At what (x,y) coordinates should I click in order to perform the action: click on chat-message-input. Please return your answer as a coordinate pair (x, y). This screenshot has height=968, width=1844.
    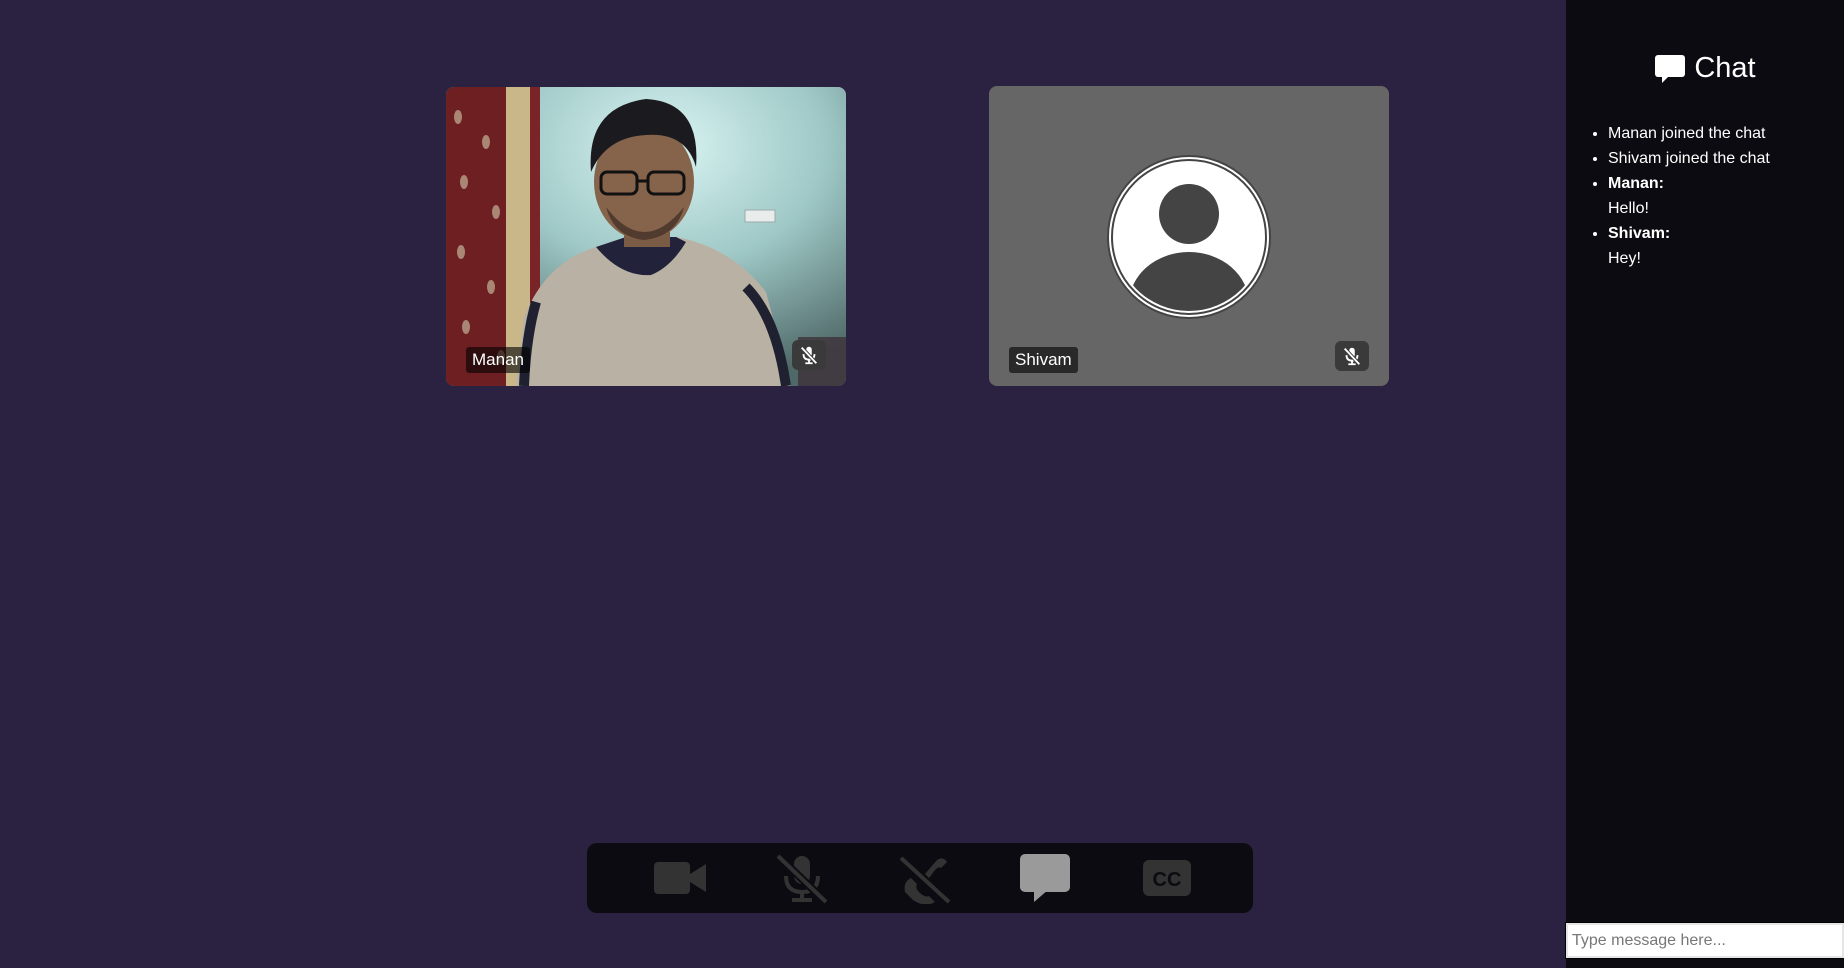
    Looking at the image, I should click on (1704, 940).